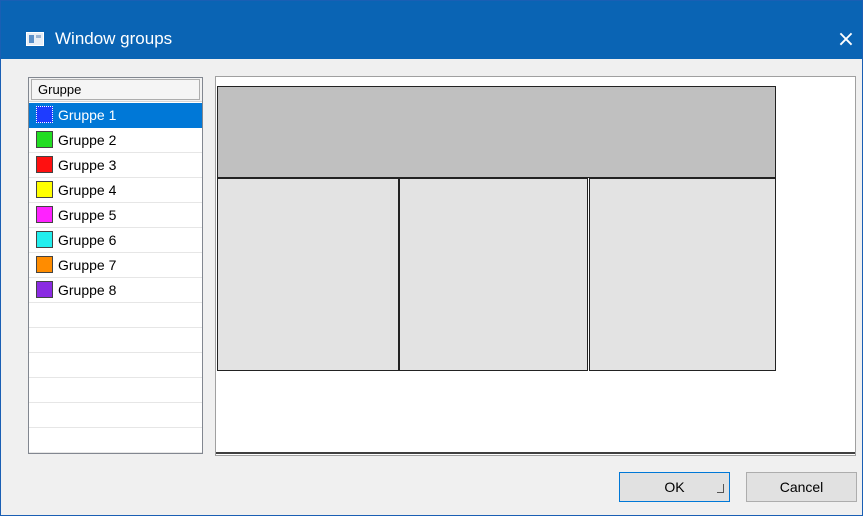  I want to click on list-header: Gruppe, so click(115, 90).